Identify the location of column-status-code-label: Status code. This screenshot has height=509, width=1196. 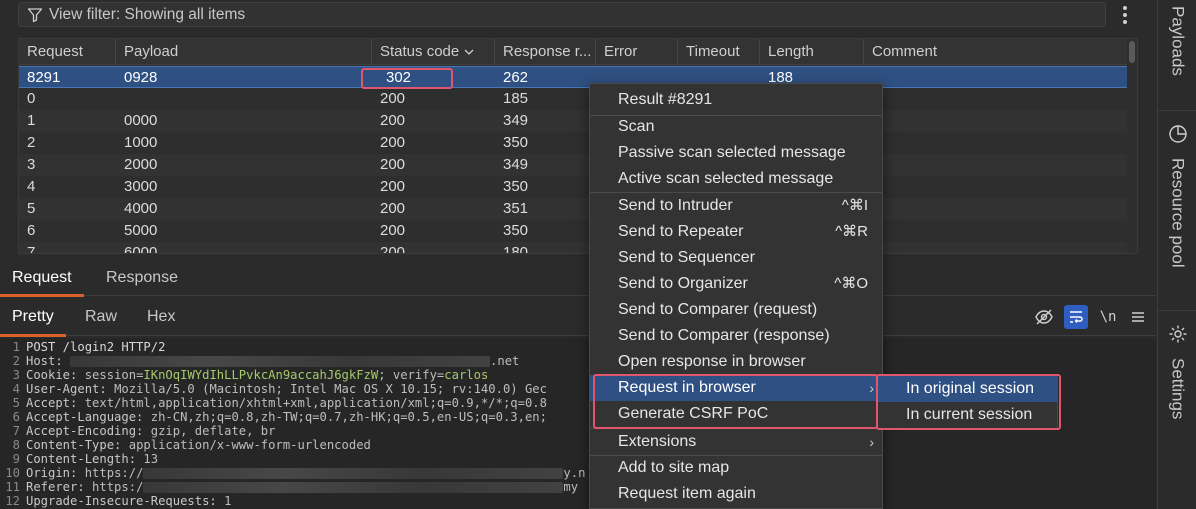
(420, 51).